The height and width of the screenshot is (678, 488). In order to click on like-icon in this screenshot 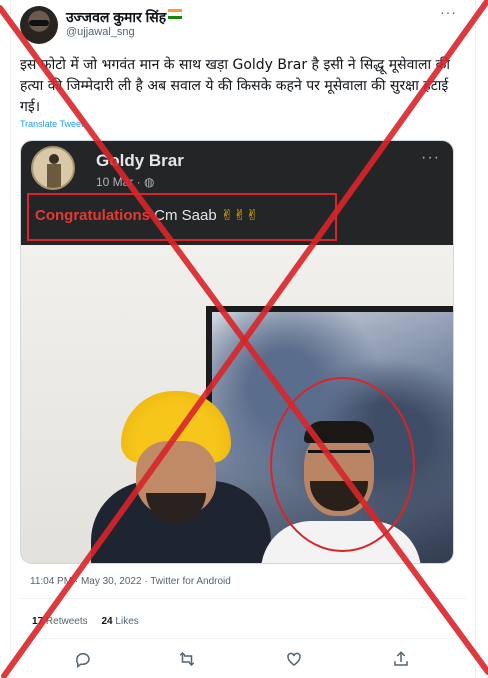, I will do `click(294, 659)`.